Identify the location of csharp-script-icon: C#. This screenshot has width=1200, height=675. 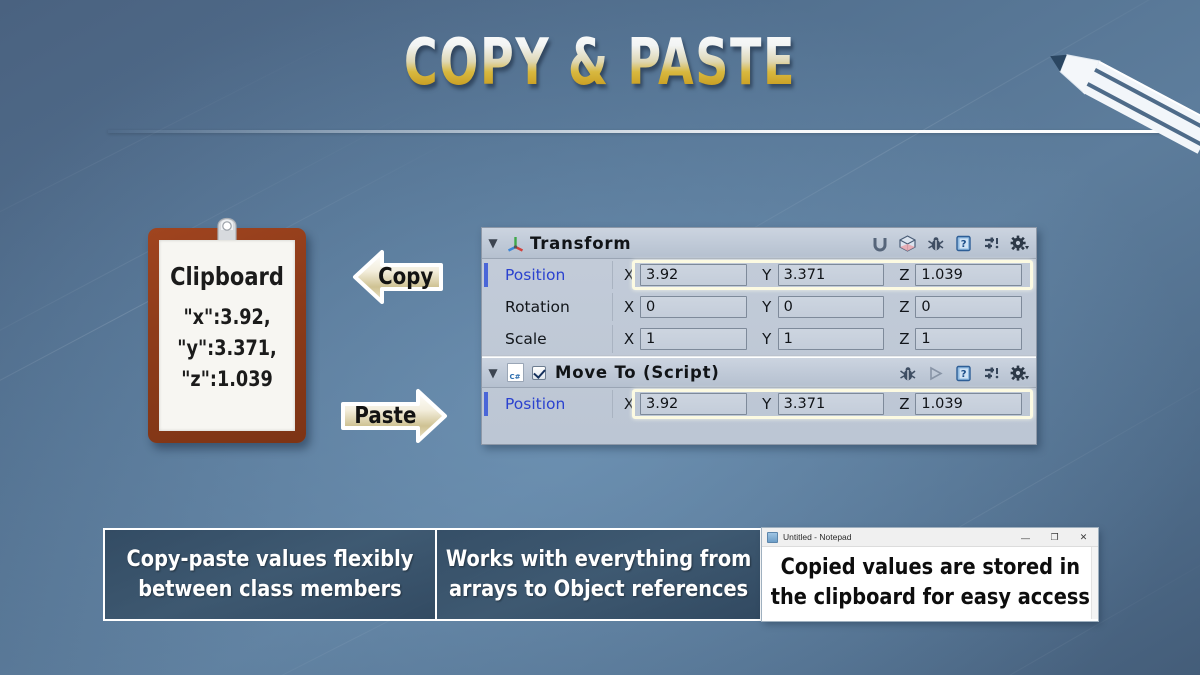
(515, 373).